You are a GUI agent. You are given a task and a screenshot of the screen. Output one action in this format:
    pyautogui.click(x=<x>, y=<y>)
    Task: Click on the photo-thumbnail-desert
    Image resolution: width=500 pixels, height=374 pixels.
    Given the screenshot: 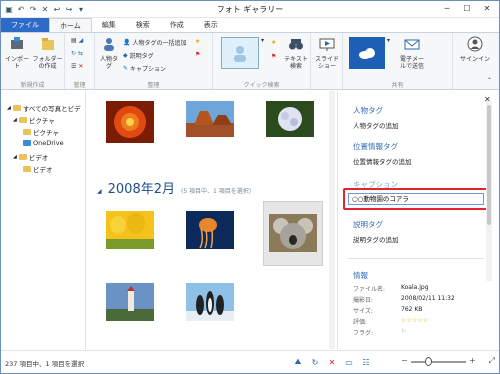 What is the action you would take?
    pyautogui.click(x=210, y=119)
    